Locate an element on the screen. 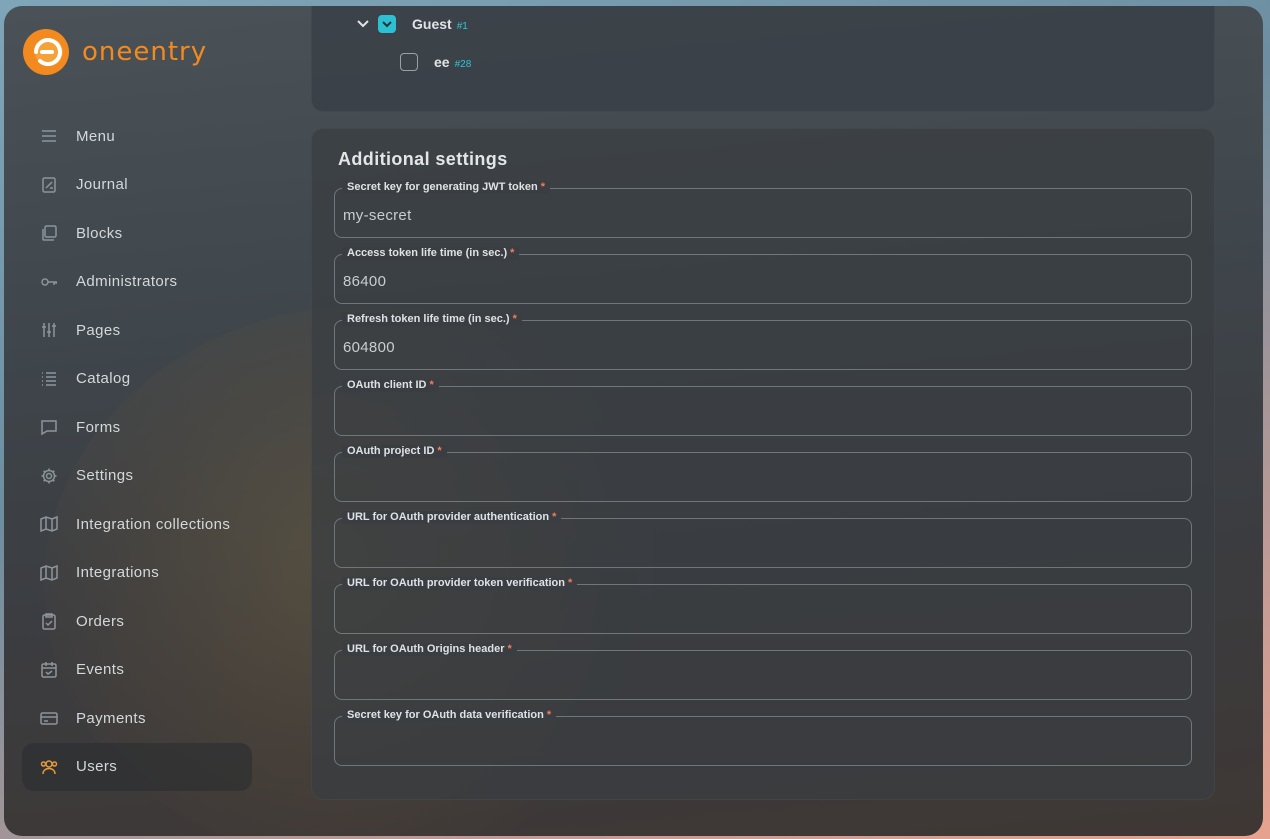 This screenshot has width=1270, height=839. sidebar-item-label: Integration collections is located at coordinates (153, 524).